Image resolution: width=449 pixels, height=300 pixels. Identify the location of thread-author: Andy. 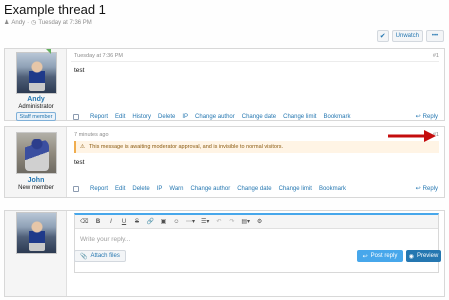
(18, 23).